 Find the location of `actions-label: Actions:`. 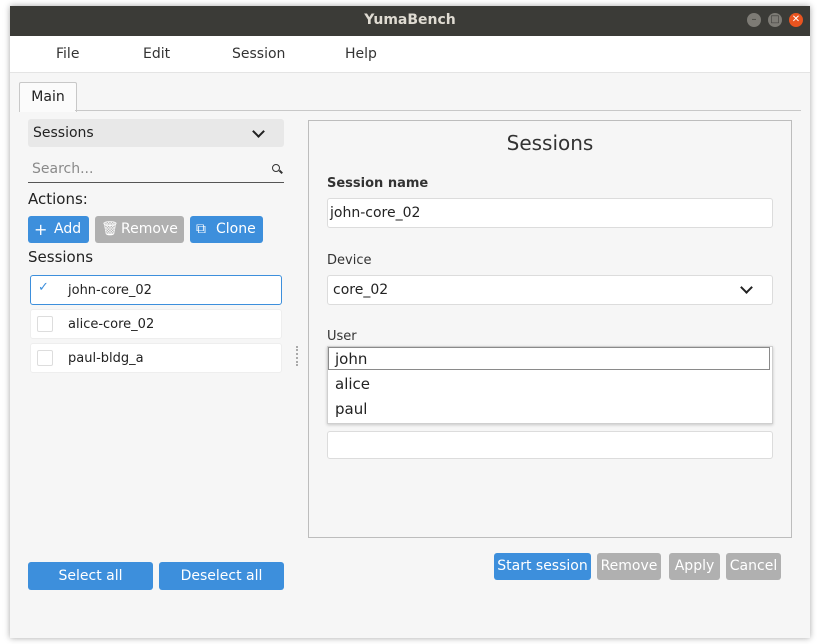

actions-label: Actions: is located at coordinates (58, 199).